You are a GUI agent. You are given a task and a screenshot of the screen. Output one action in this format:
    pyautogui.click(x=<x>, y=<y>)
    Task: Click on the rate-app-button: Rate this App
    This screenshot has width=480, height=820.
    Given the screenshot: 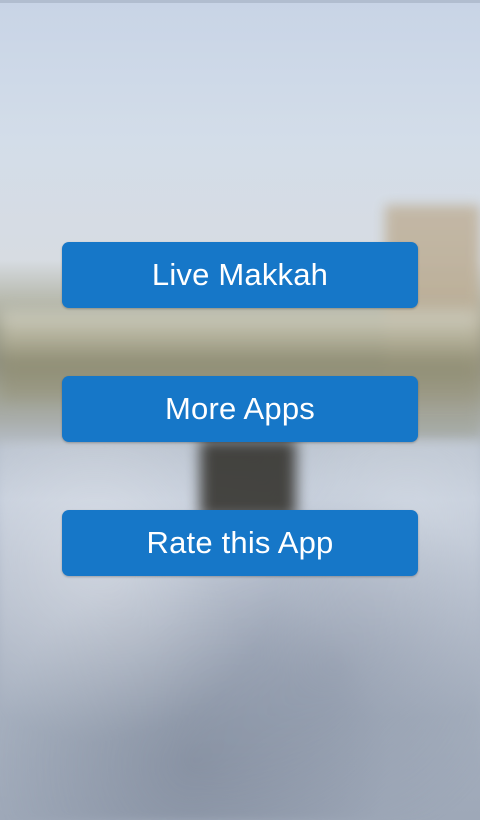 What is the action you would take?
    pyautogui.click(x=240, y=543)
    